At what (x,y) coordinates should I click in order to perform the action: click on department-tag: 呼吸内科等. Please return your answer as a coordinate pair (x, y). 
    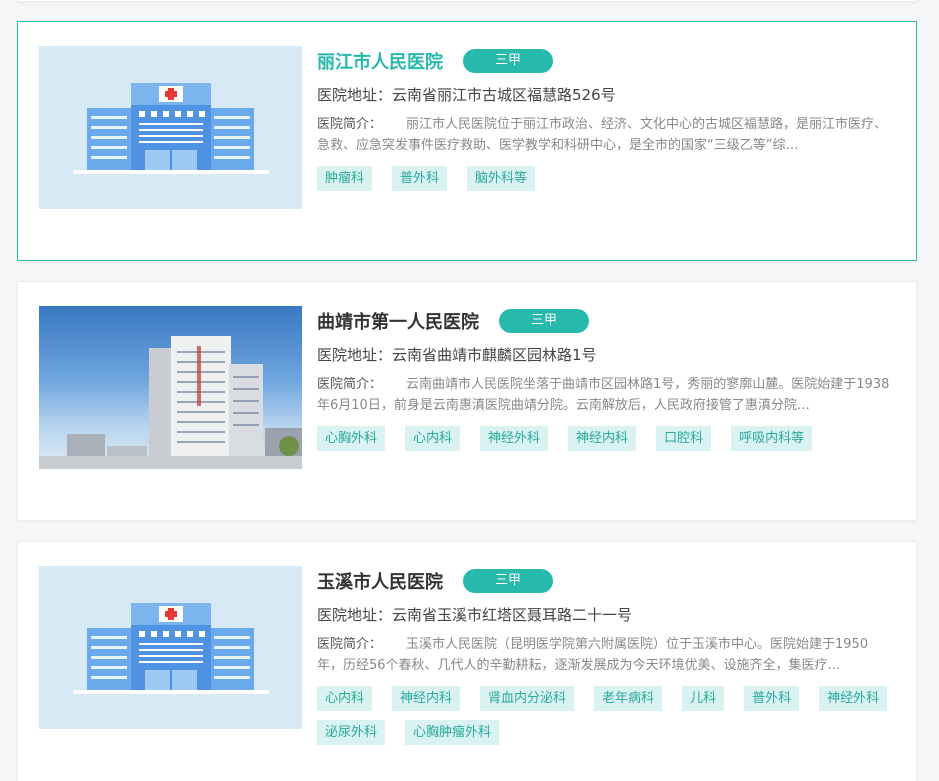
    Looking at the image, I should click on (772, 438).